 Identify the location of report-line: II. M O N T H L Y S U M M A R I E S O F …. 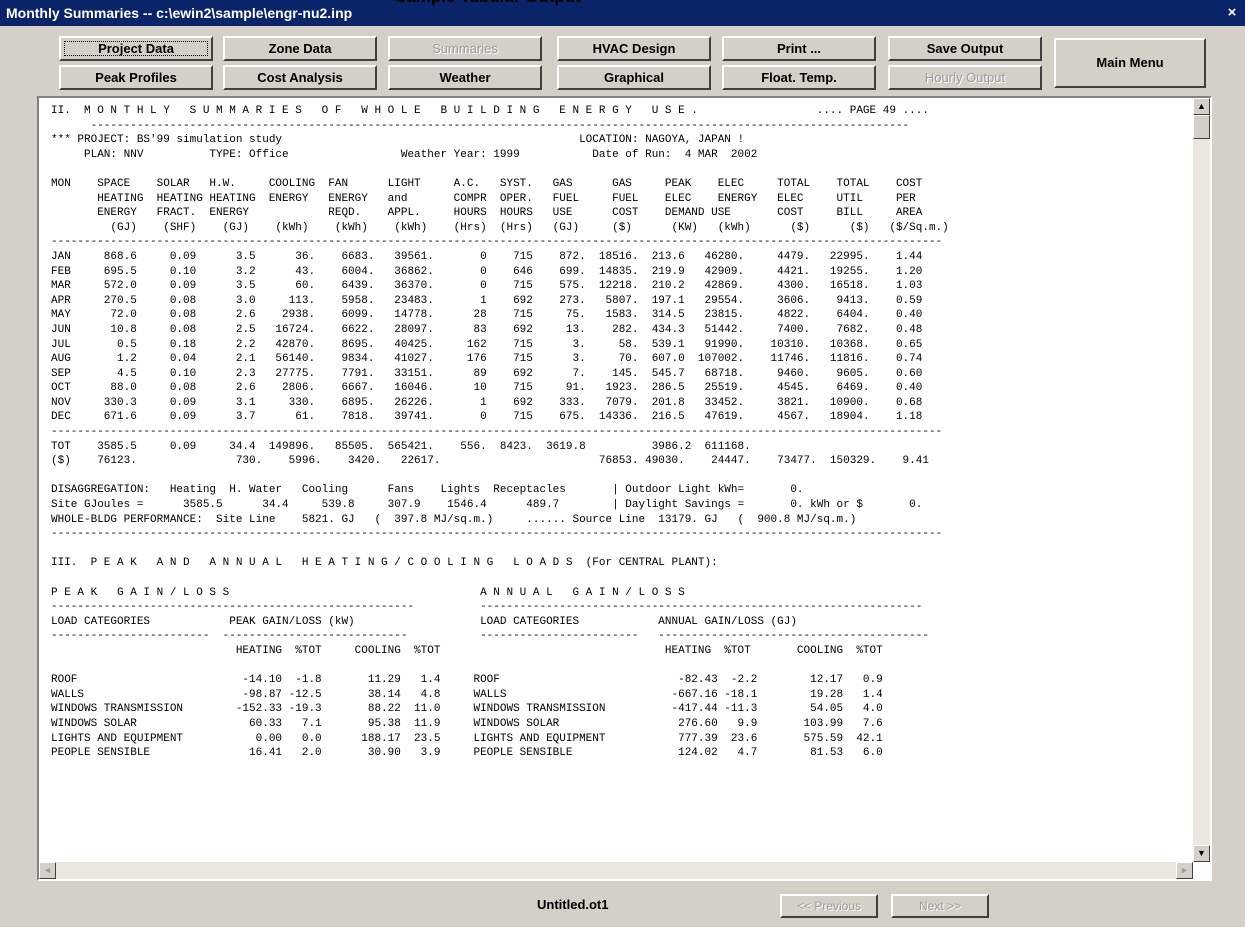
(490, 111).